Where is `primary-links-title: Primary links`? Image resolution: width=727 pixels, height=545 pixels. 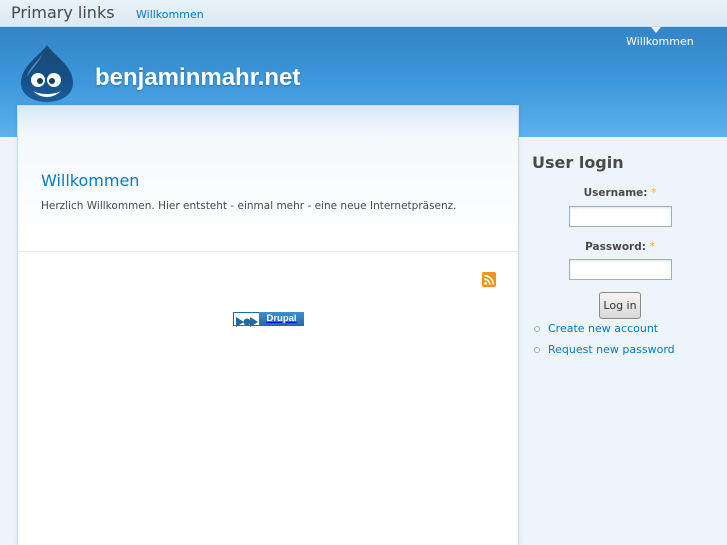 primary-links-title: Primary links is located at coordinates (63, 12).